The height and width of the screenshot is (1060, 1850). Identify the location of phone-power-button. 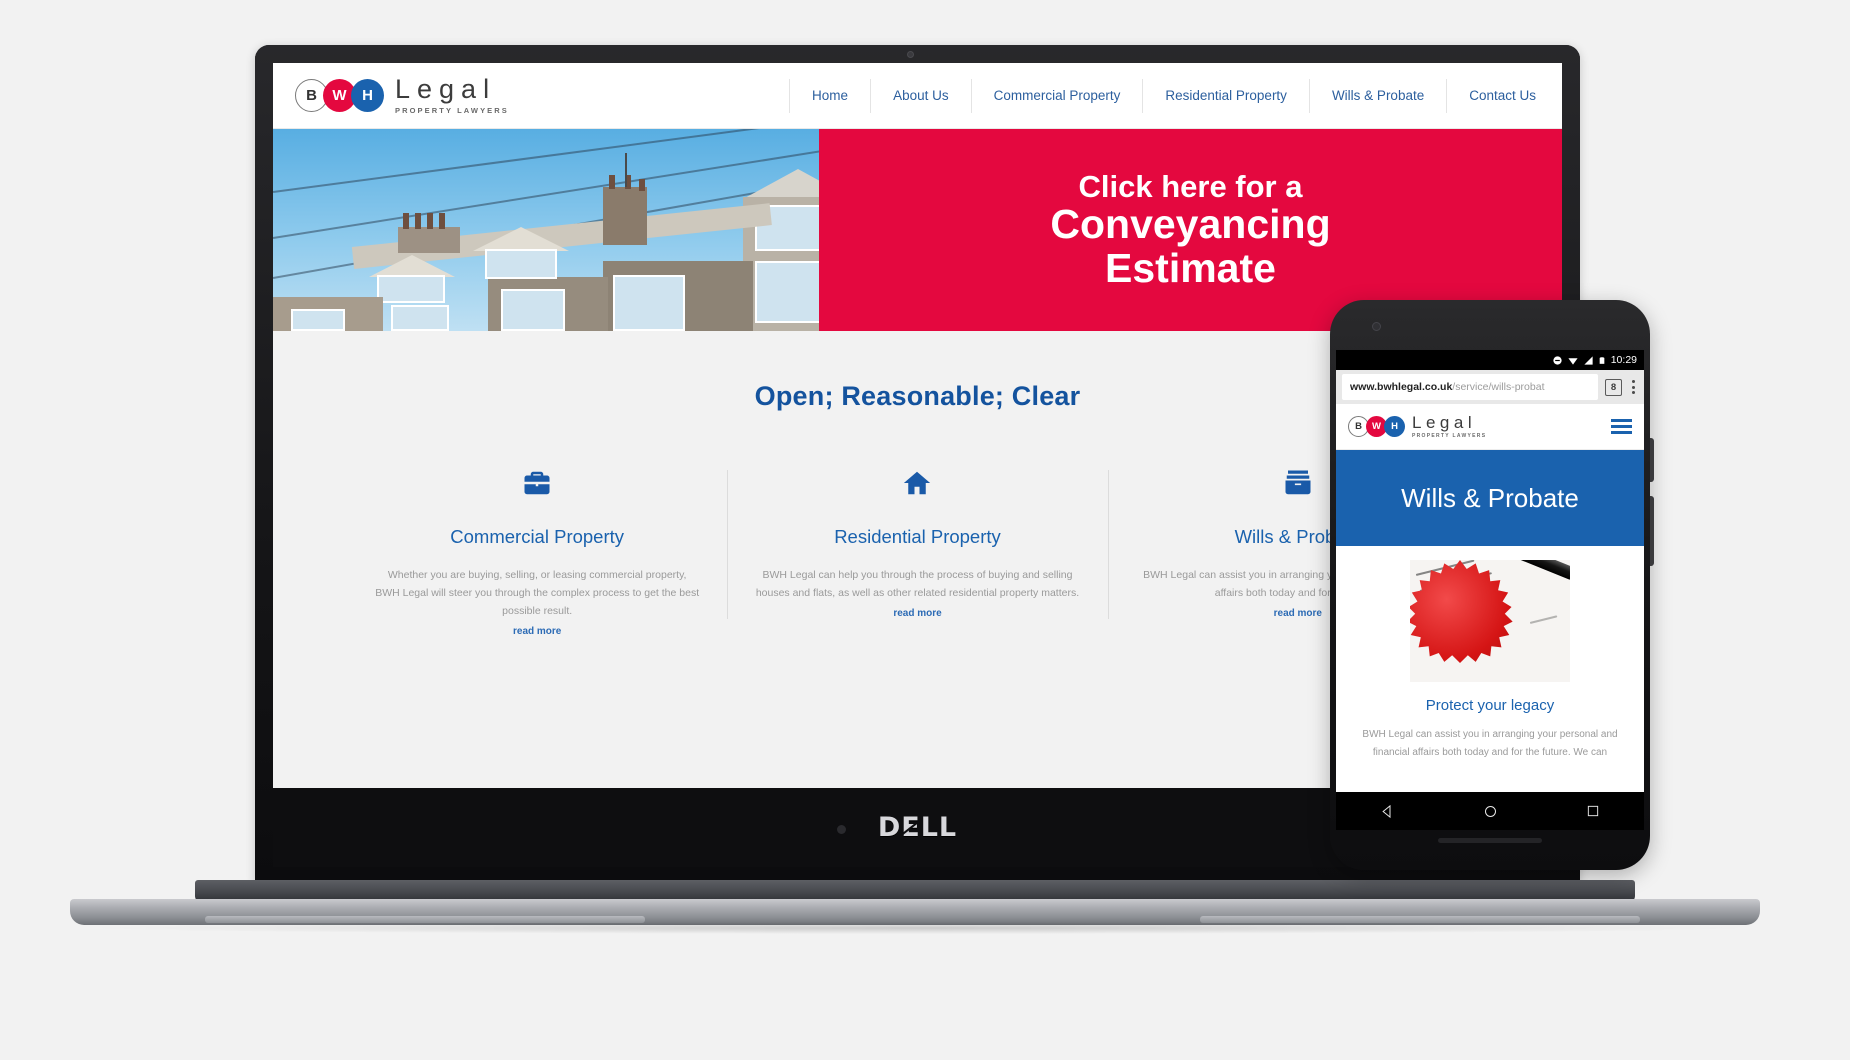
(1652, 460).